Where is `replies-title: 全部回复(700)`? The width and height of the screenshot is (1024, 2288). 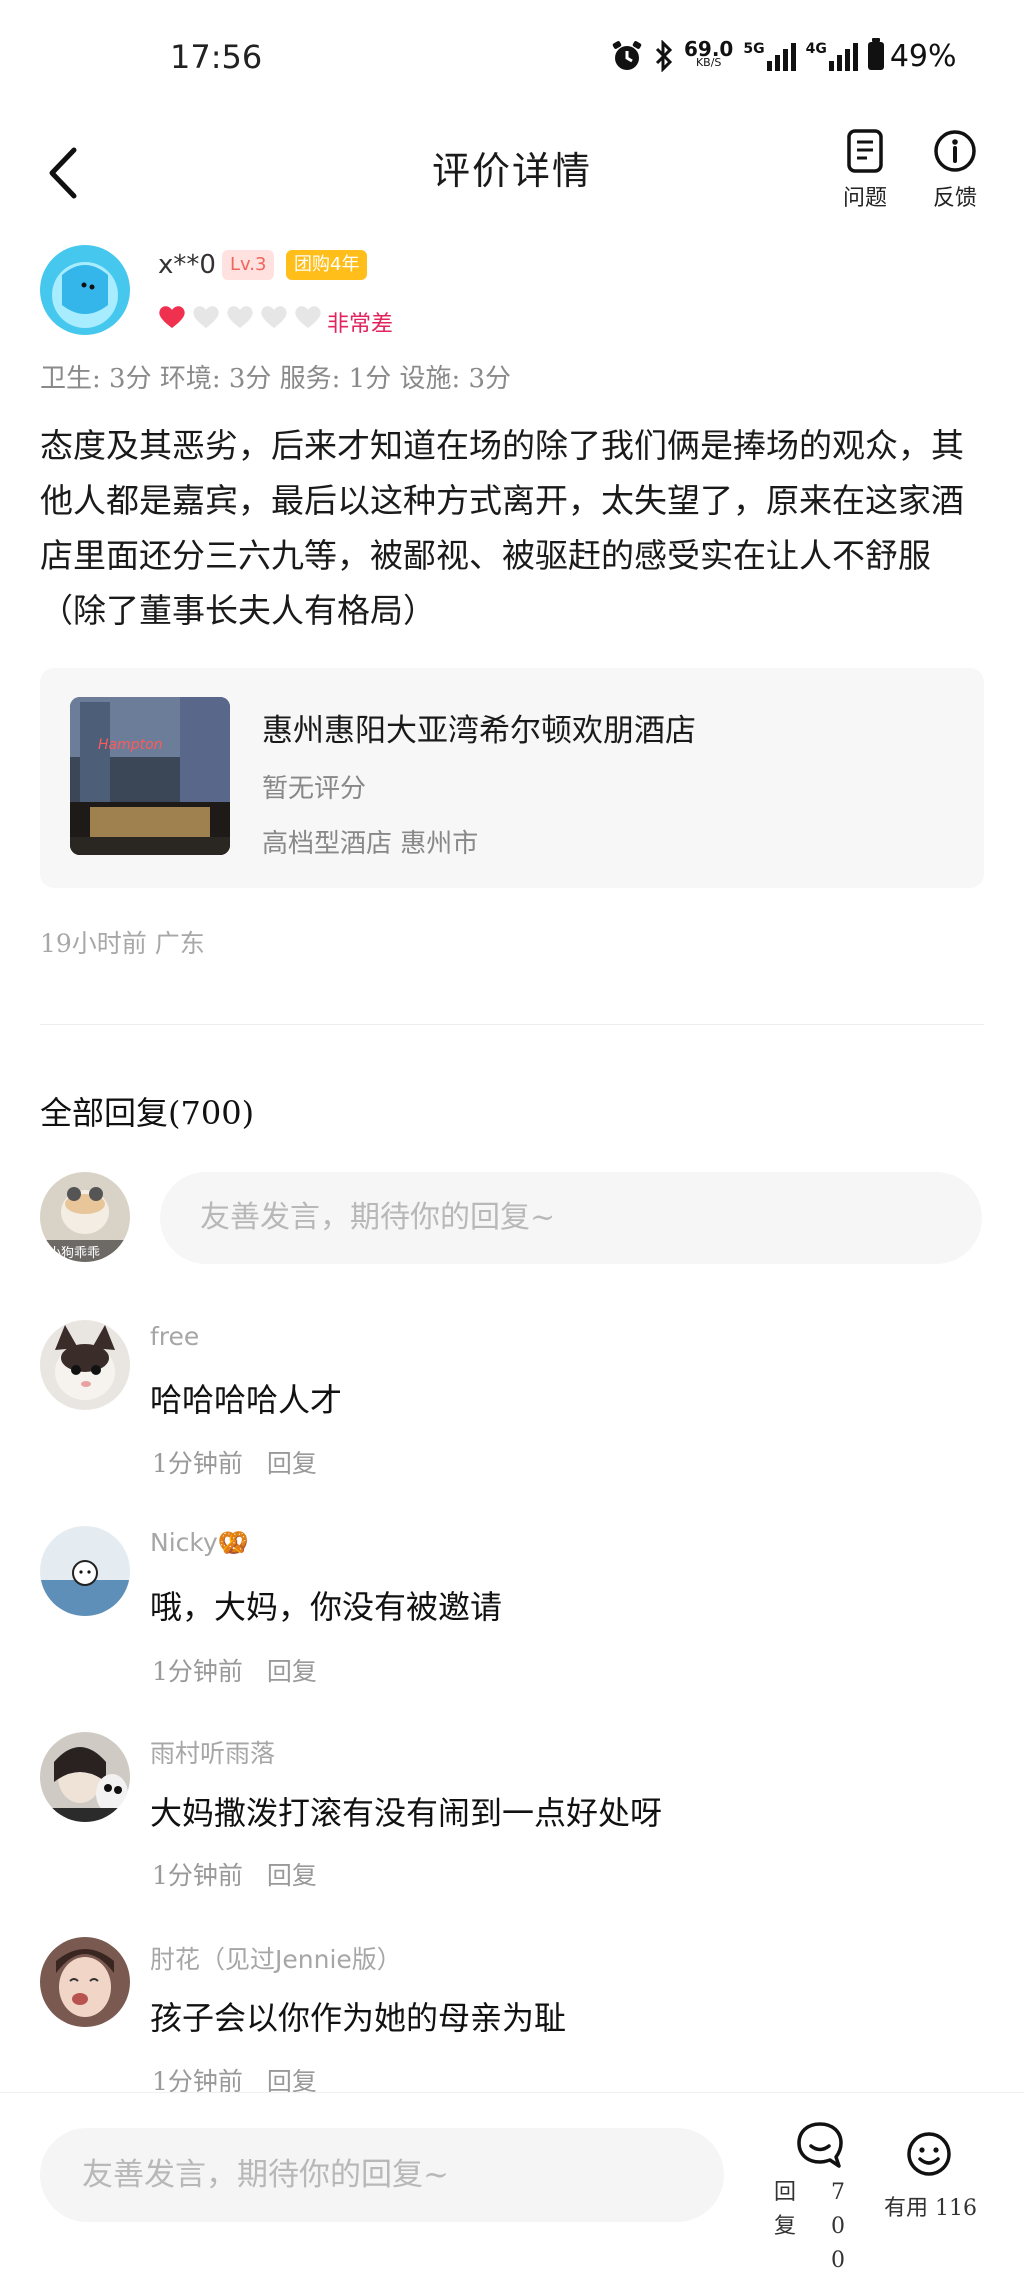
replies-title: 全部回复(700) is located at coordinates (147, 1113).